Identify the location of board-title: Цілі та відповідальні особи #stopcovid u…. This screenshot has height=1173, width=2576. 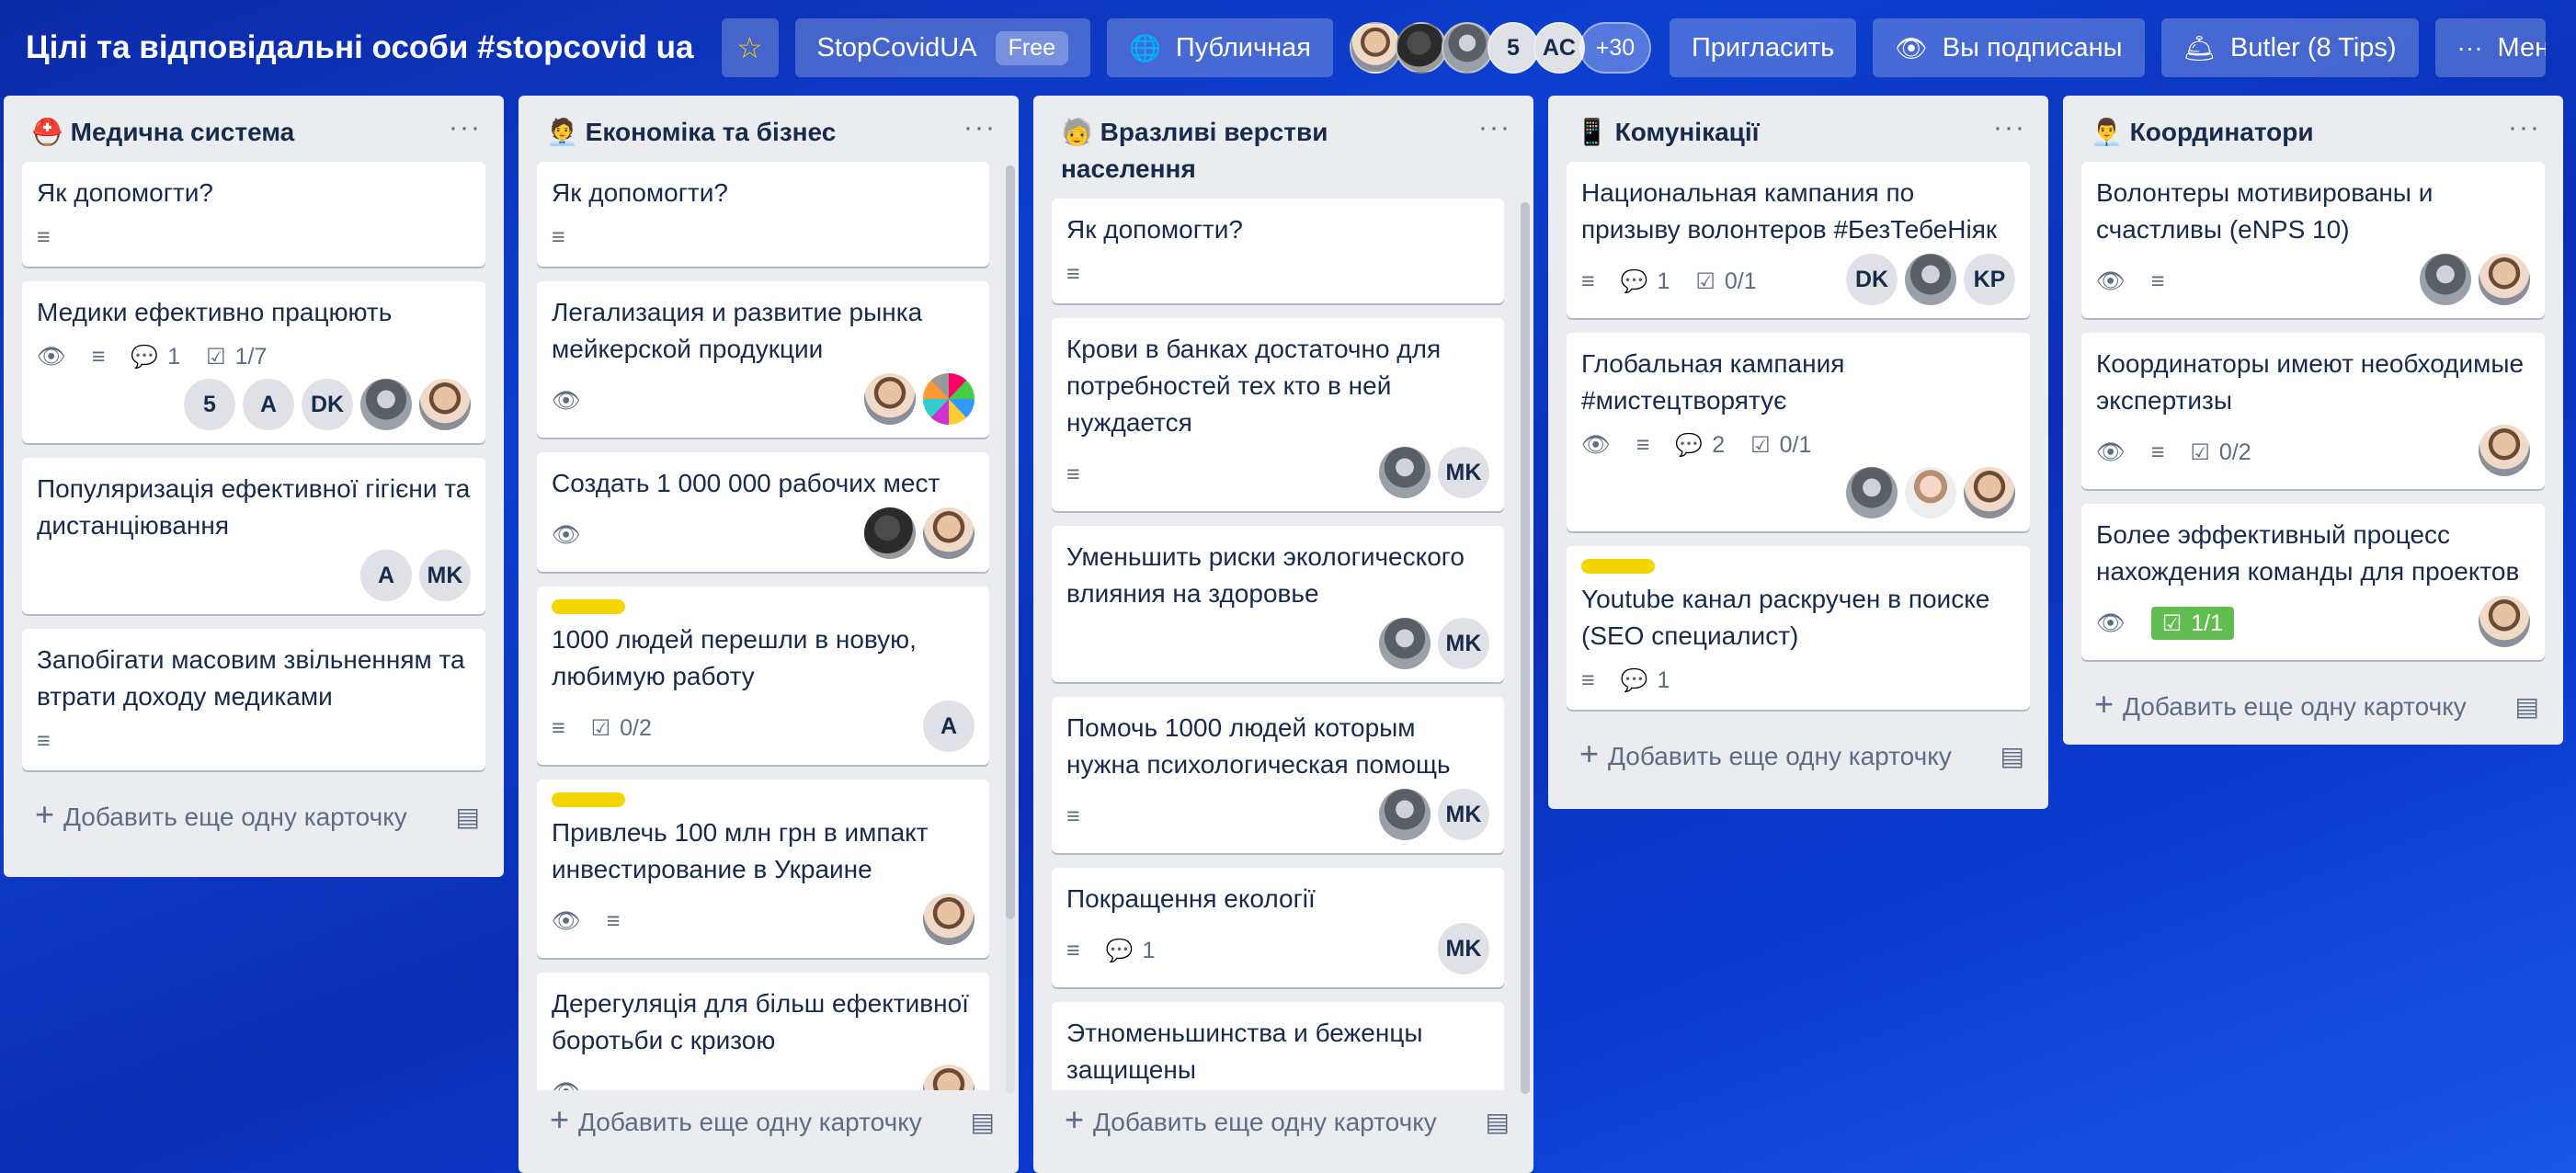
(360, 47).